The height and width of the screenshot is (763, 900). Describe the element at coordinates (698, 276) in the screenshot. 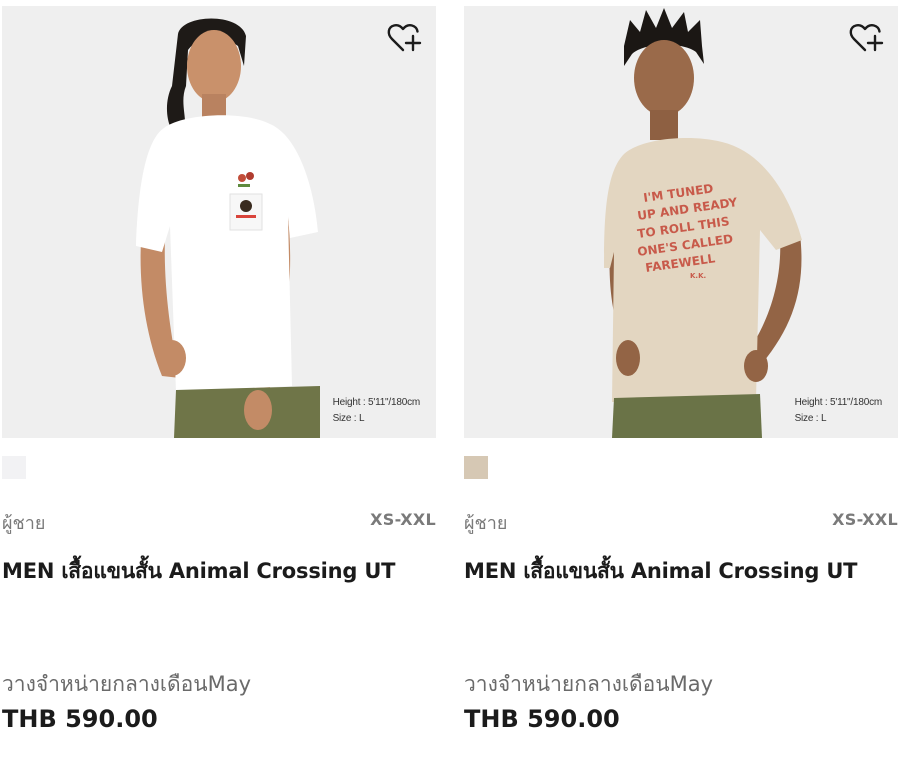

I see `print-line: K.K.` at that location.